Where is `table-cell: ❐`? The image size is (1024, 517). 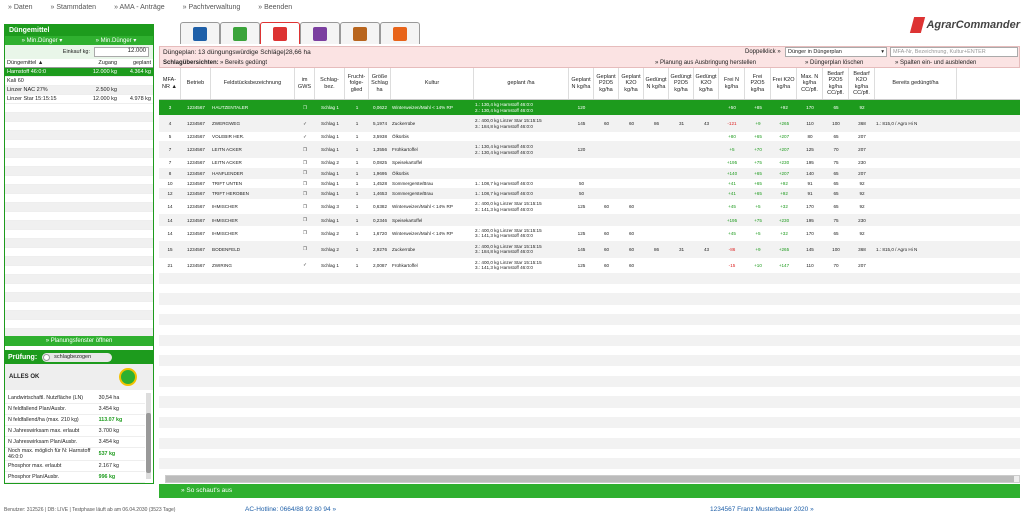
table-cell: ❐ is located at coordinates (305, 162).